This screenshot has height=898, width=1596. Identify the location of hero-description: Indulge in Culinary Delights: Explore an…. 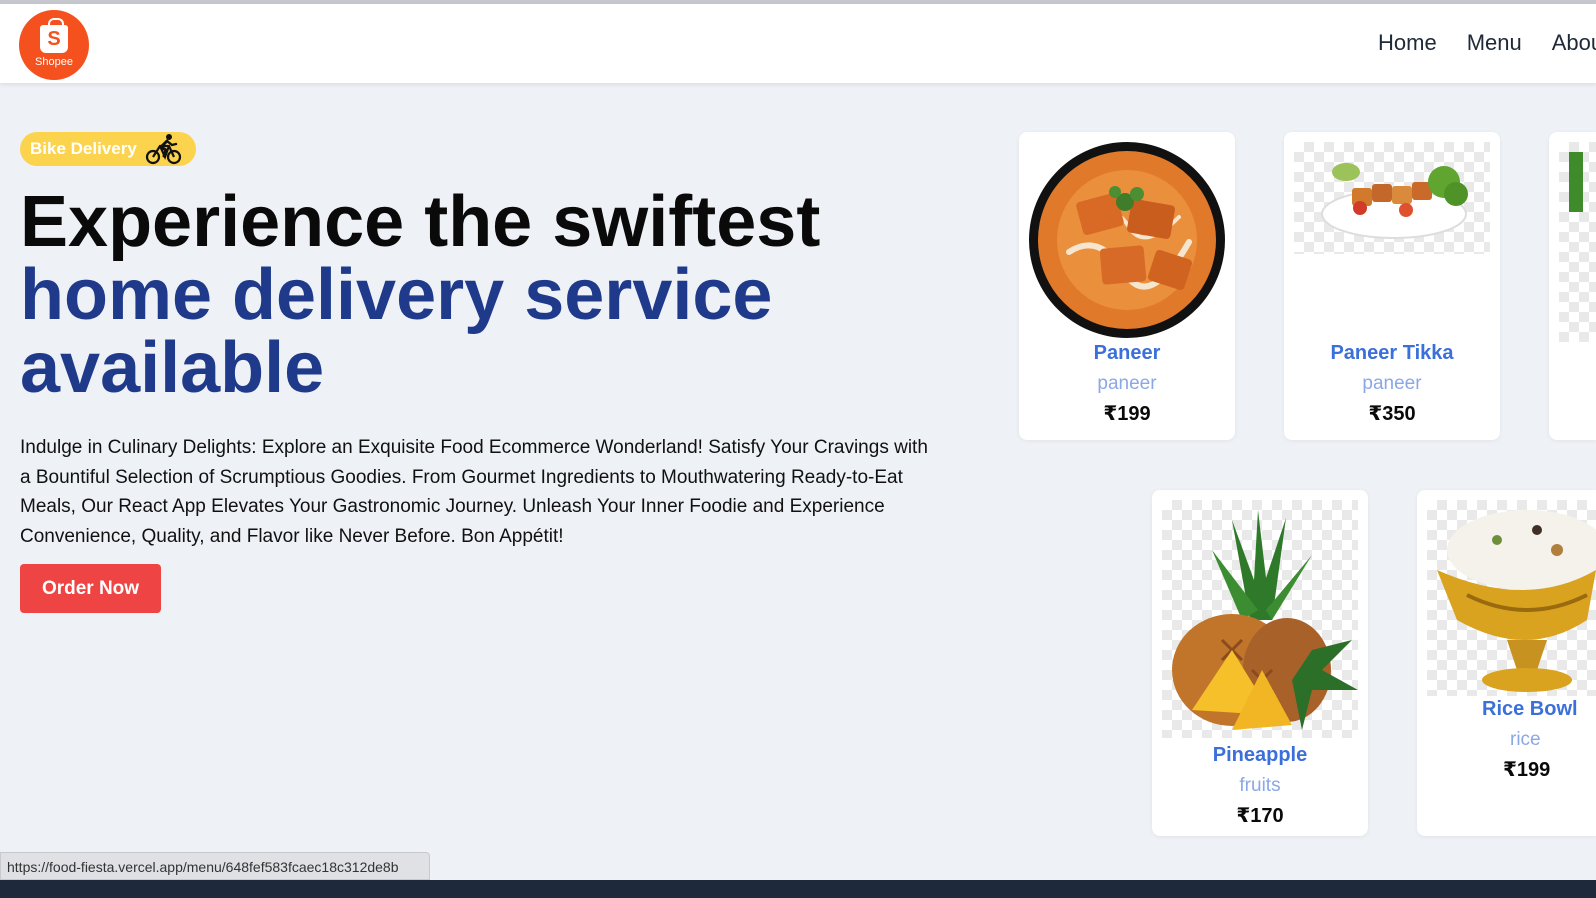
(474, 492).